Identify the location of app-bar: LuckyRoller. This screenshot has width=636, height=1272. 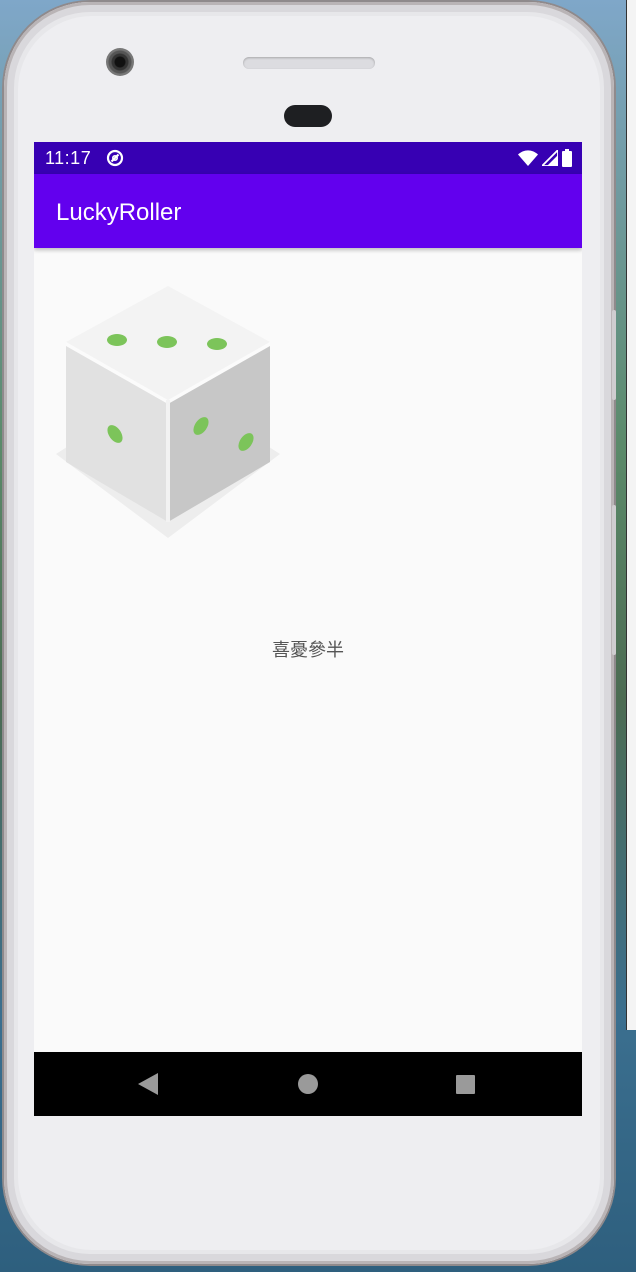
(308, 211).